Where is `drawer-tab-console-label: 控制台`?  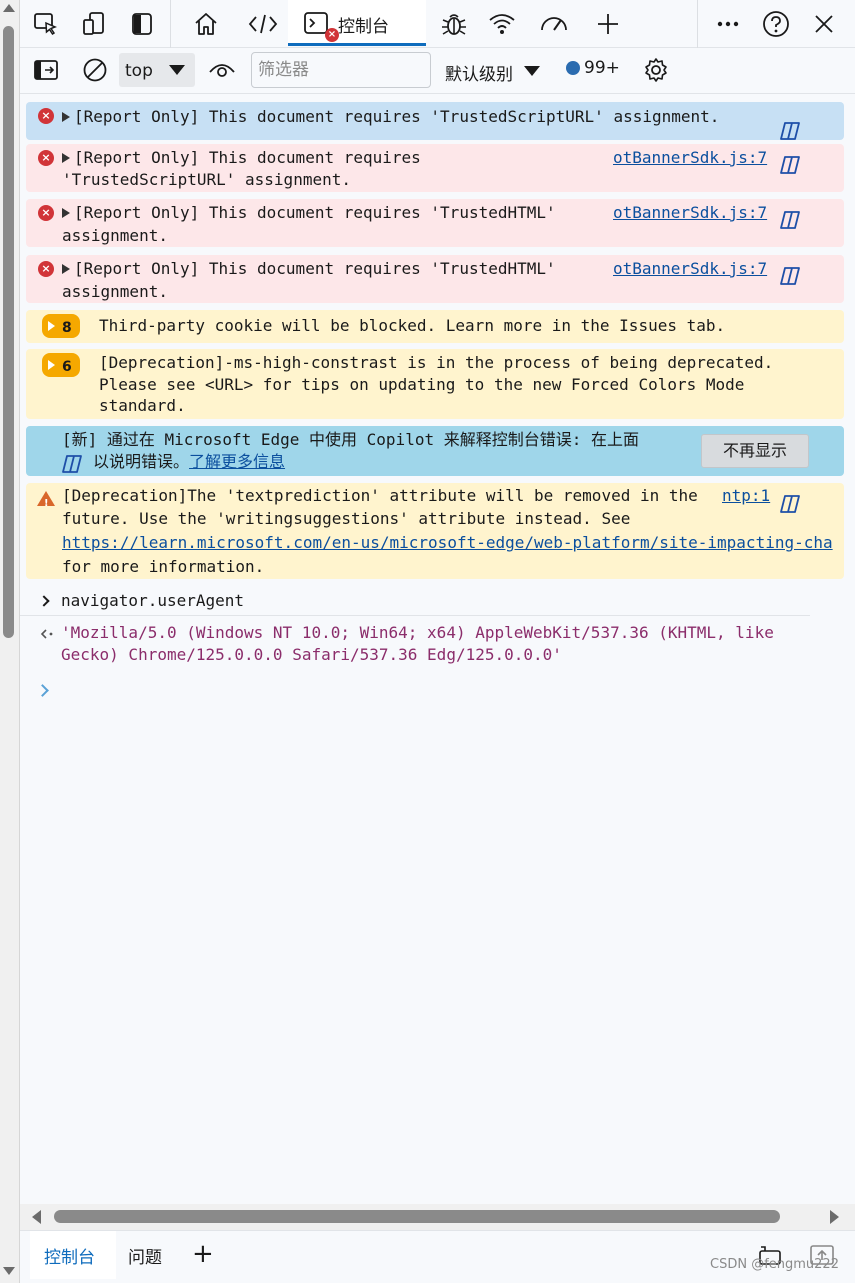
drawer-tab-console-label: 控制台 is located at coordinates (69, 1258).